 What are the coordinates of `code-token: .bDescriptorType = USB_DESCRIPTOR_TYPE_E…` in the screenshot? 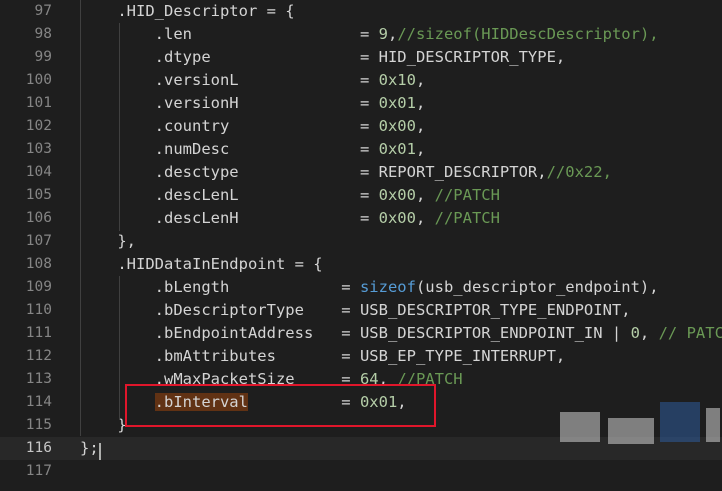 It's located at (355, 310).